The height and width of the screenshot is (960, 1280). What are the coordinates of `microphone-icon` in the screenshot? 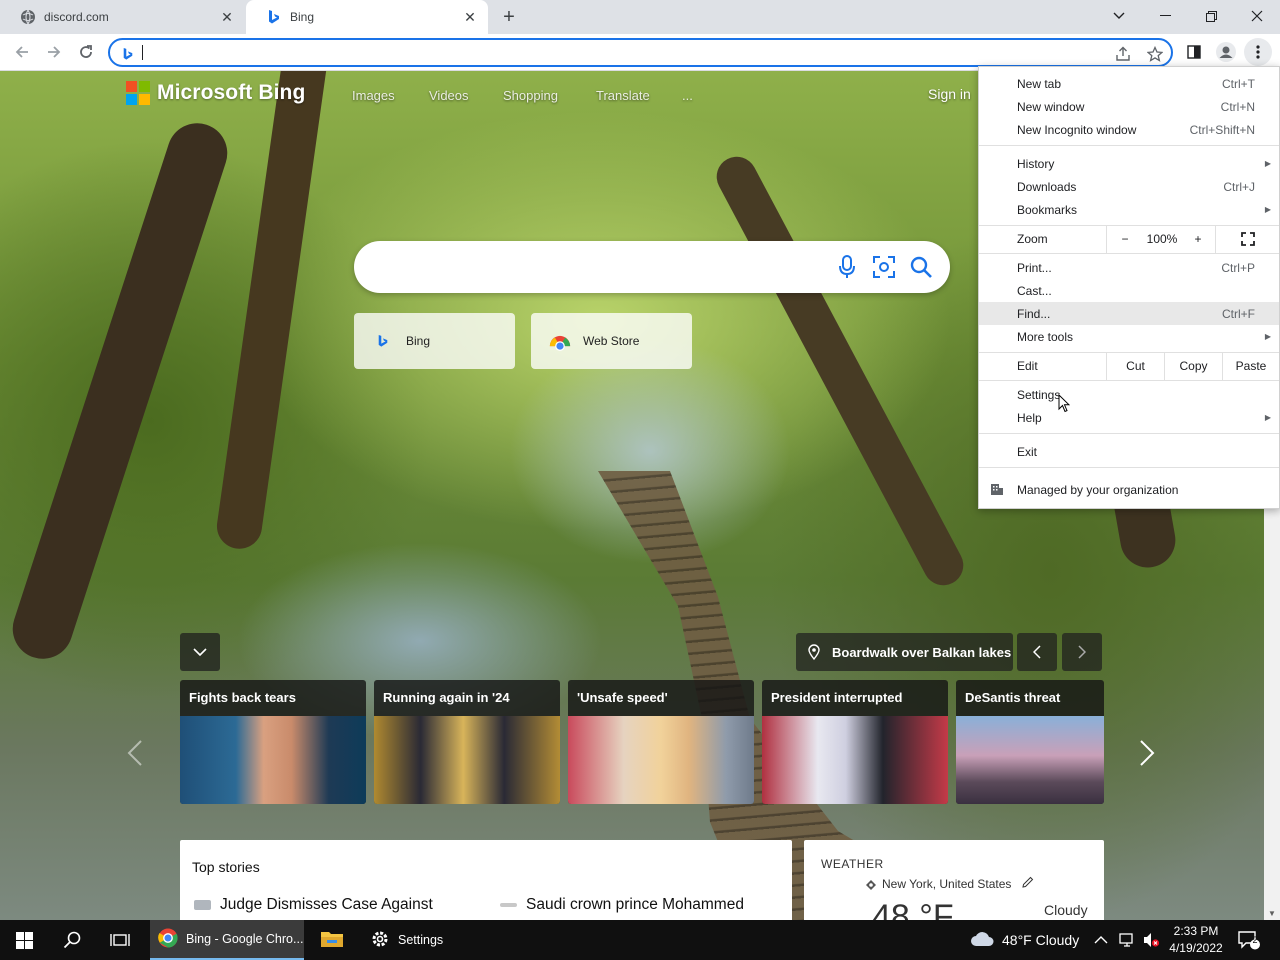 It's located at (847, 267).